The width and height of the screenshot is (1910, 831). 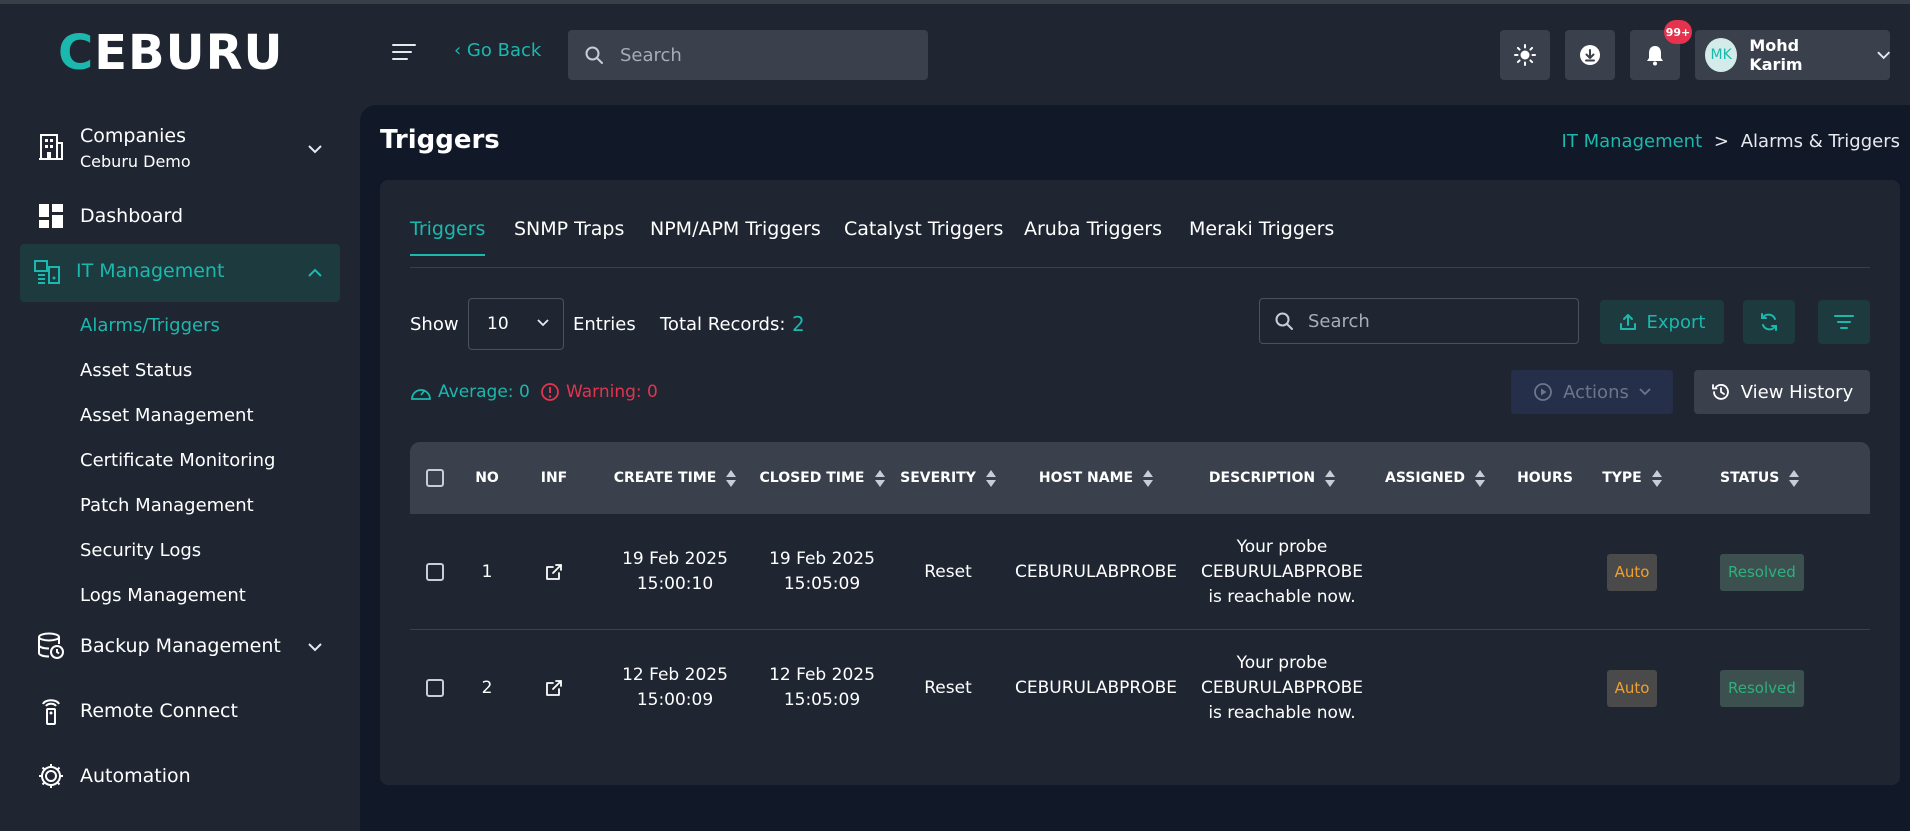 I want to click on cell-status: Resolved, so click(x=1777, y=688).